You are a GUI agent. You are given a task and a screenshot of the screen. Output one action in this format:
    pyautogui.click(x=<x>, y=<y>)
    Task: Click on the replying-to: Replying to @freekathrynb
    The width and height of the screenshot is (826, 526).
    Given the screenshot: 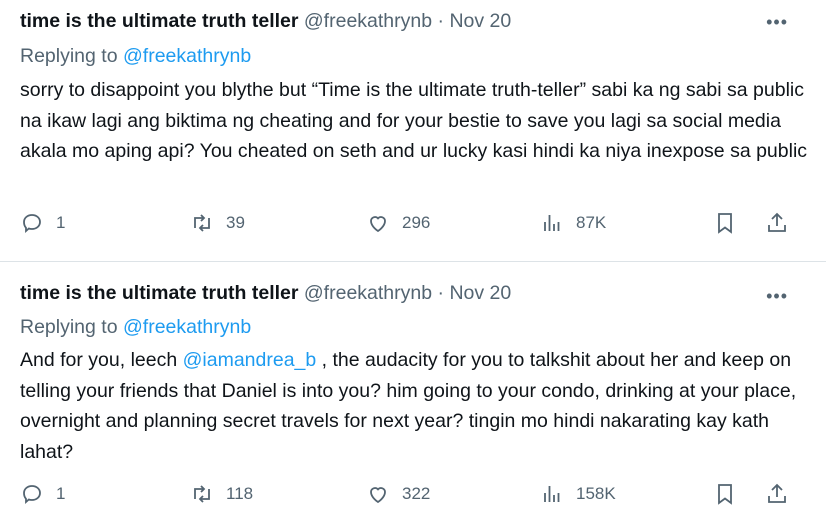 What is the action you would take?
    pyautogui.click(x=135, y=327)
    